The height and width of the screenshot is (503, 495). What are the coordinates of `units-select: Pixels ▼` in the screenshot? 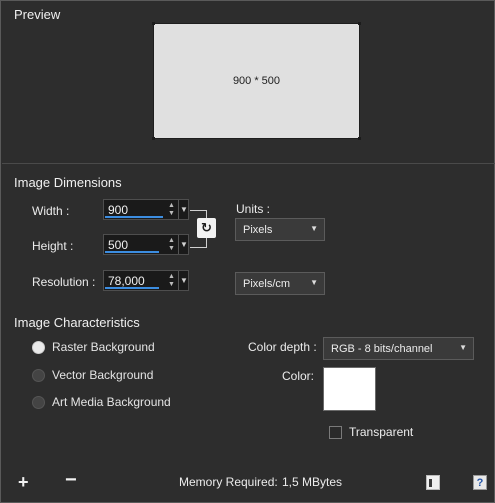 It's located at (280, 229).